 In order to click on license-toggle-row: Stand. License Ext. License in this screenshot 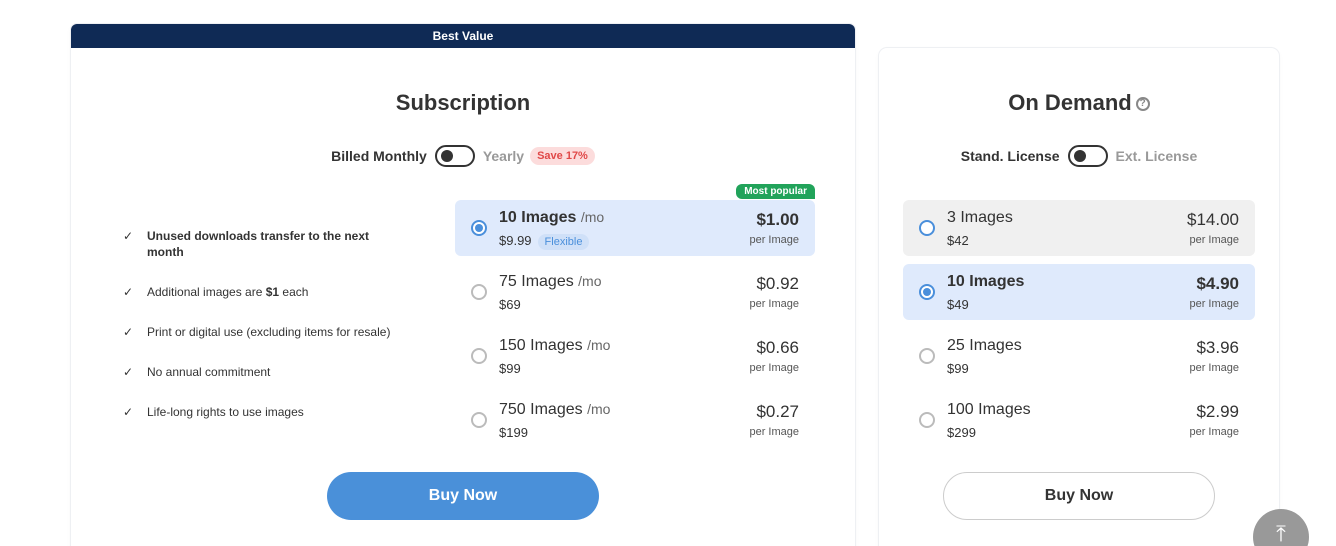, I will do `click(1079, 156)`.